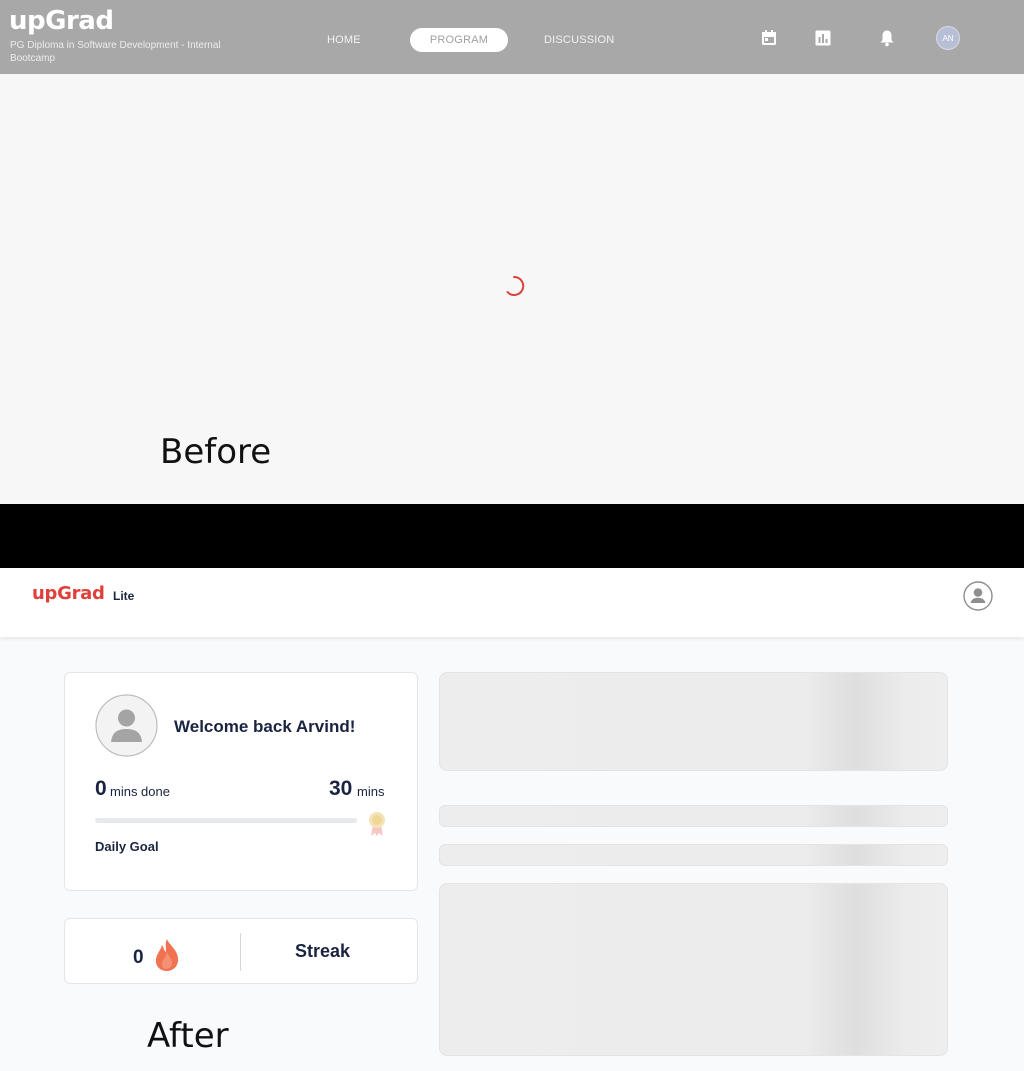 The height and width of the screenshot is (1071, 1024). What do you see at coordinates (978, 596) in the screenshot?
I see `profile-icon` at bounding box center [978, 596].